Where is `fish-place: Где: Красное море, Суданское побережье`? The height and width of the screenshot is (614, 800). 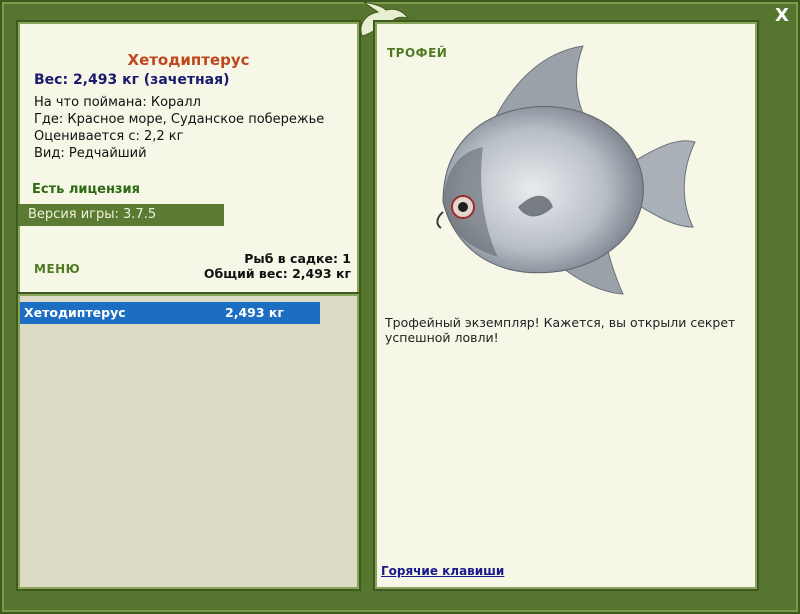
fish-place: Где: Красное море, Суданское побережье is located at coordinates (179, 119).